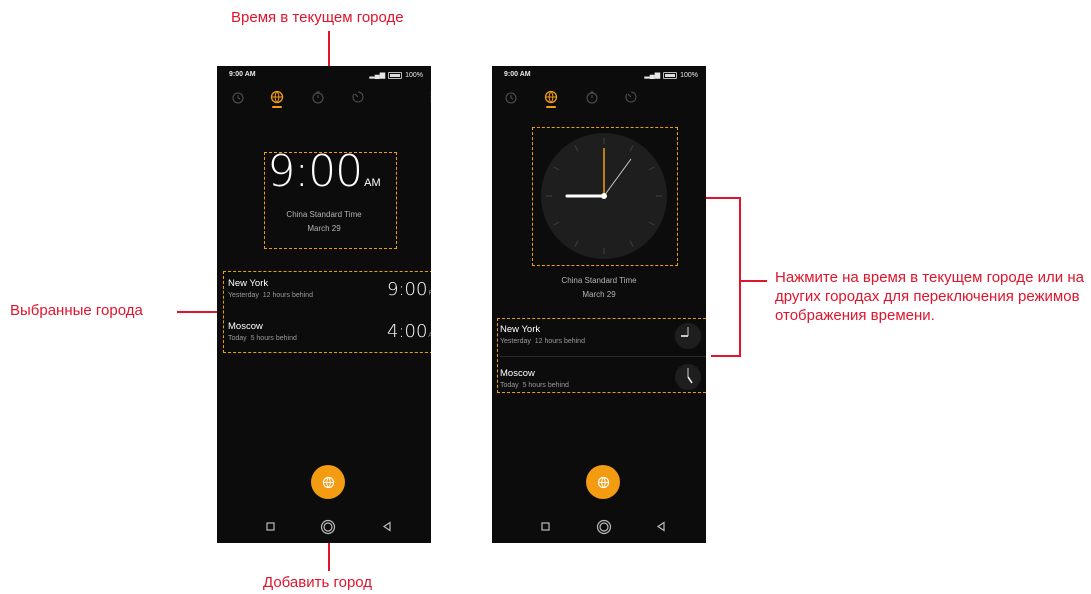 The height and width of the screenshot is (594, 1091). Describe the element at coordinates (753, 281) in the screenshot. I see `annotation-line-right-mid` at that location.